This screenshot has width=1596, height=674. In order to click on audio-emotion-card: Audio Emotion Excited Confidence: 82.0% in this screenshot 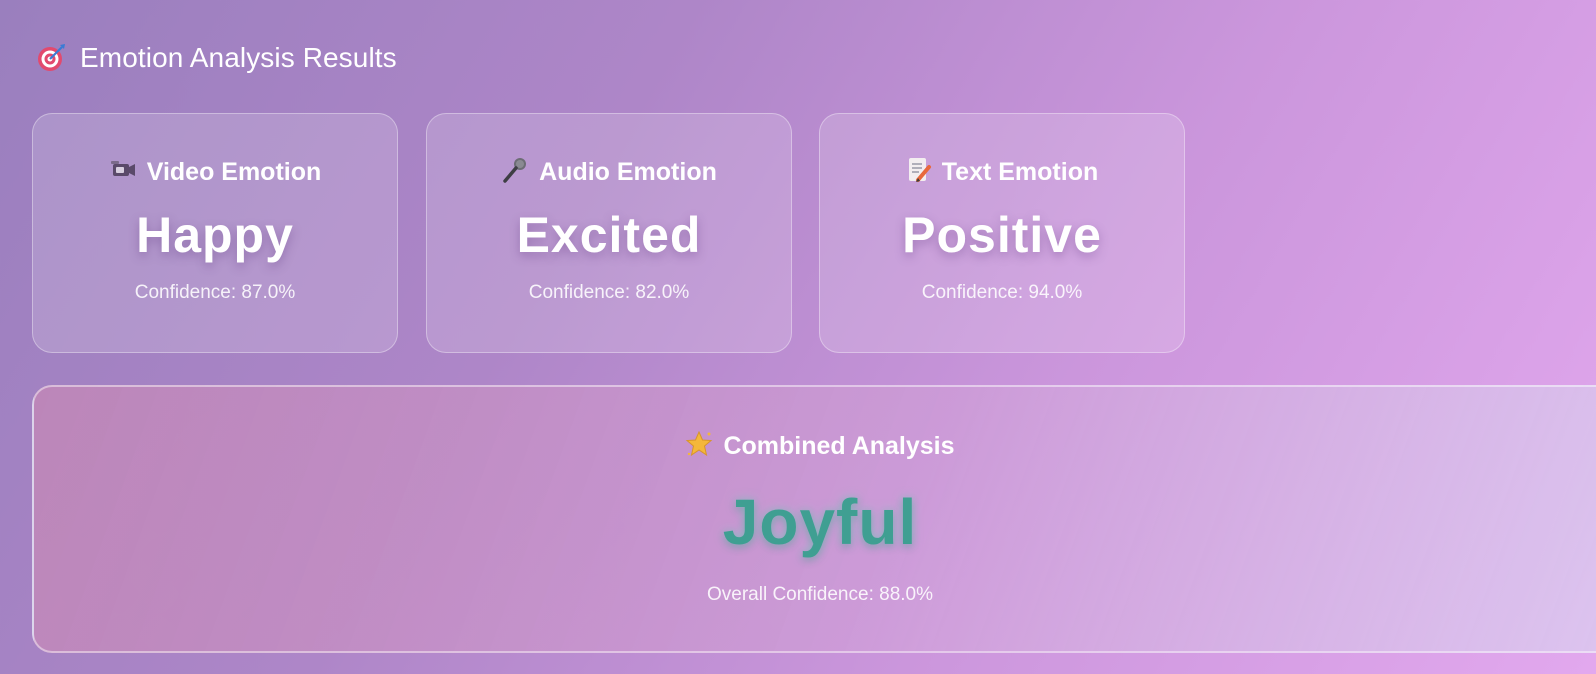, I will do `click(609, 233)`.